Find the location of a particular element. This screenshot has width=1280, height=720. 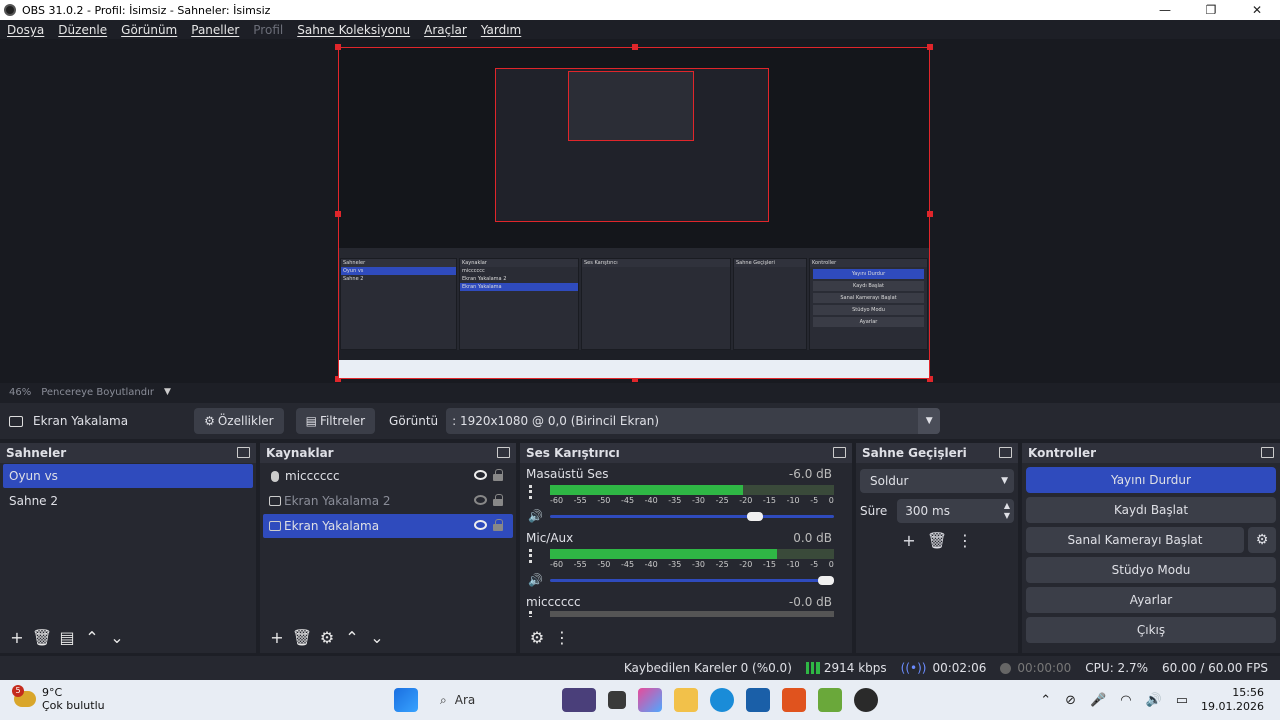

brave-browser-icon is located at coordinates (794, 700).